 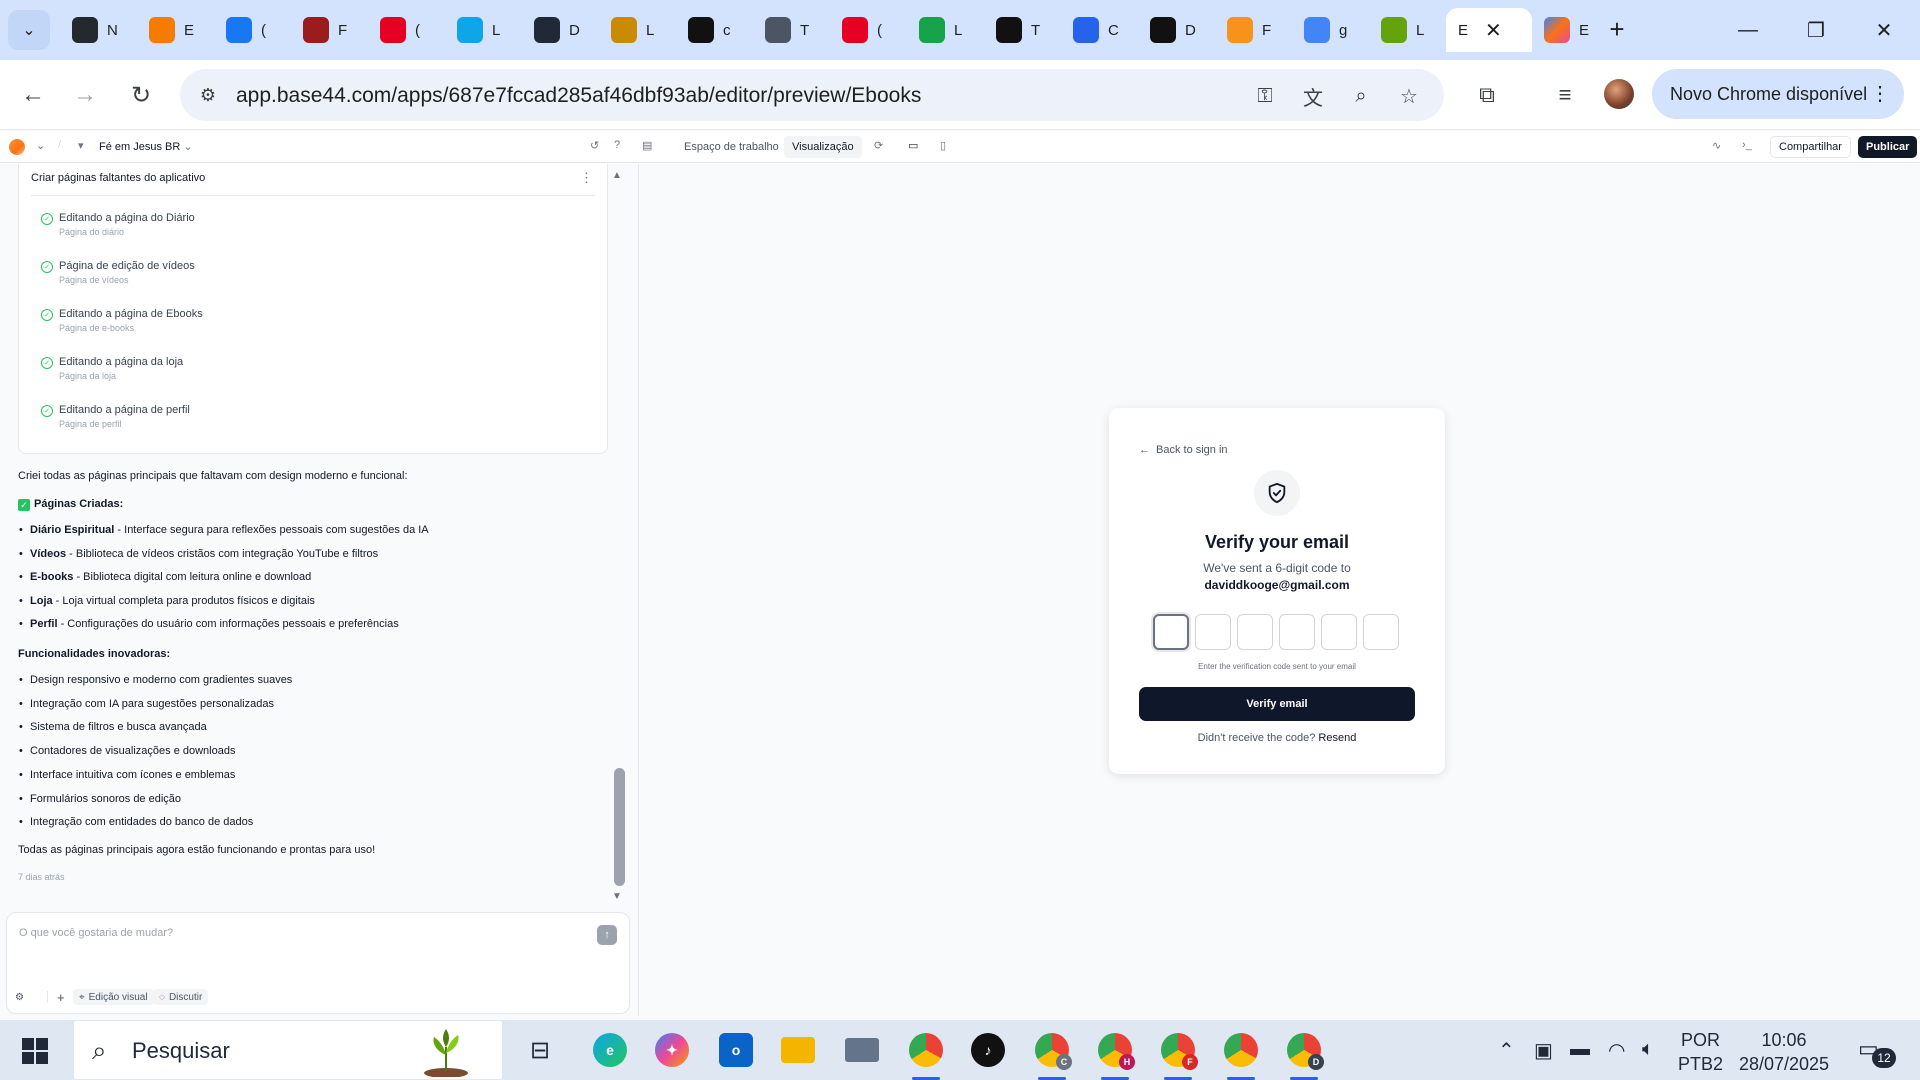 What do you see at coordinates (943, 145) in the screenshot?
I see `mobile-view-icon: ▯` at bounding box center [943, 145].